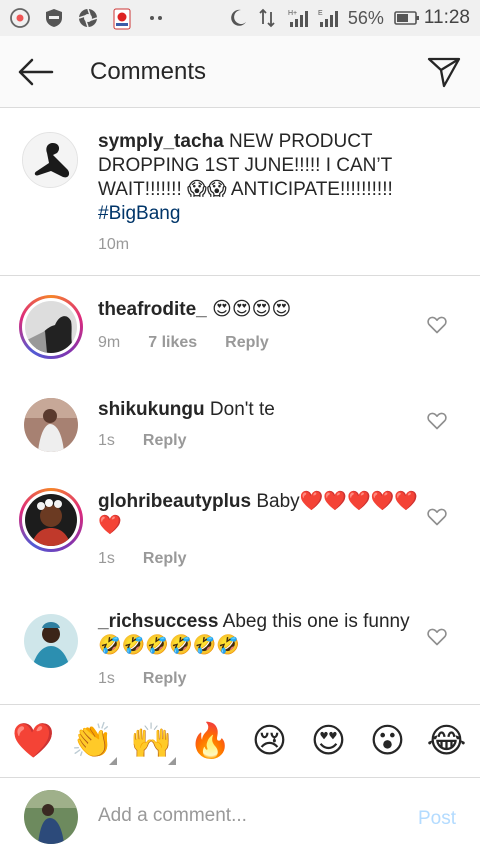  I want to click on emoji-heart-eyes-button: 😍, so click(329, 741).